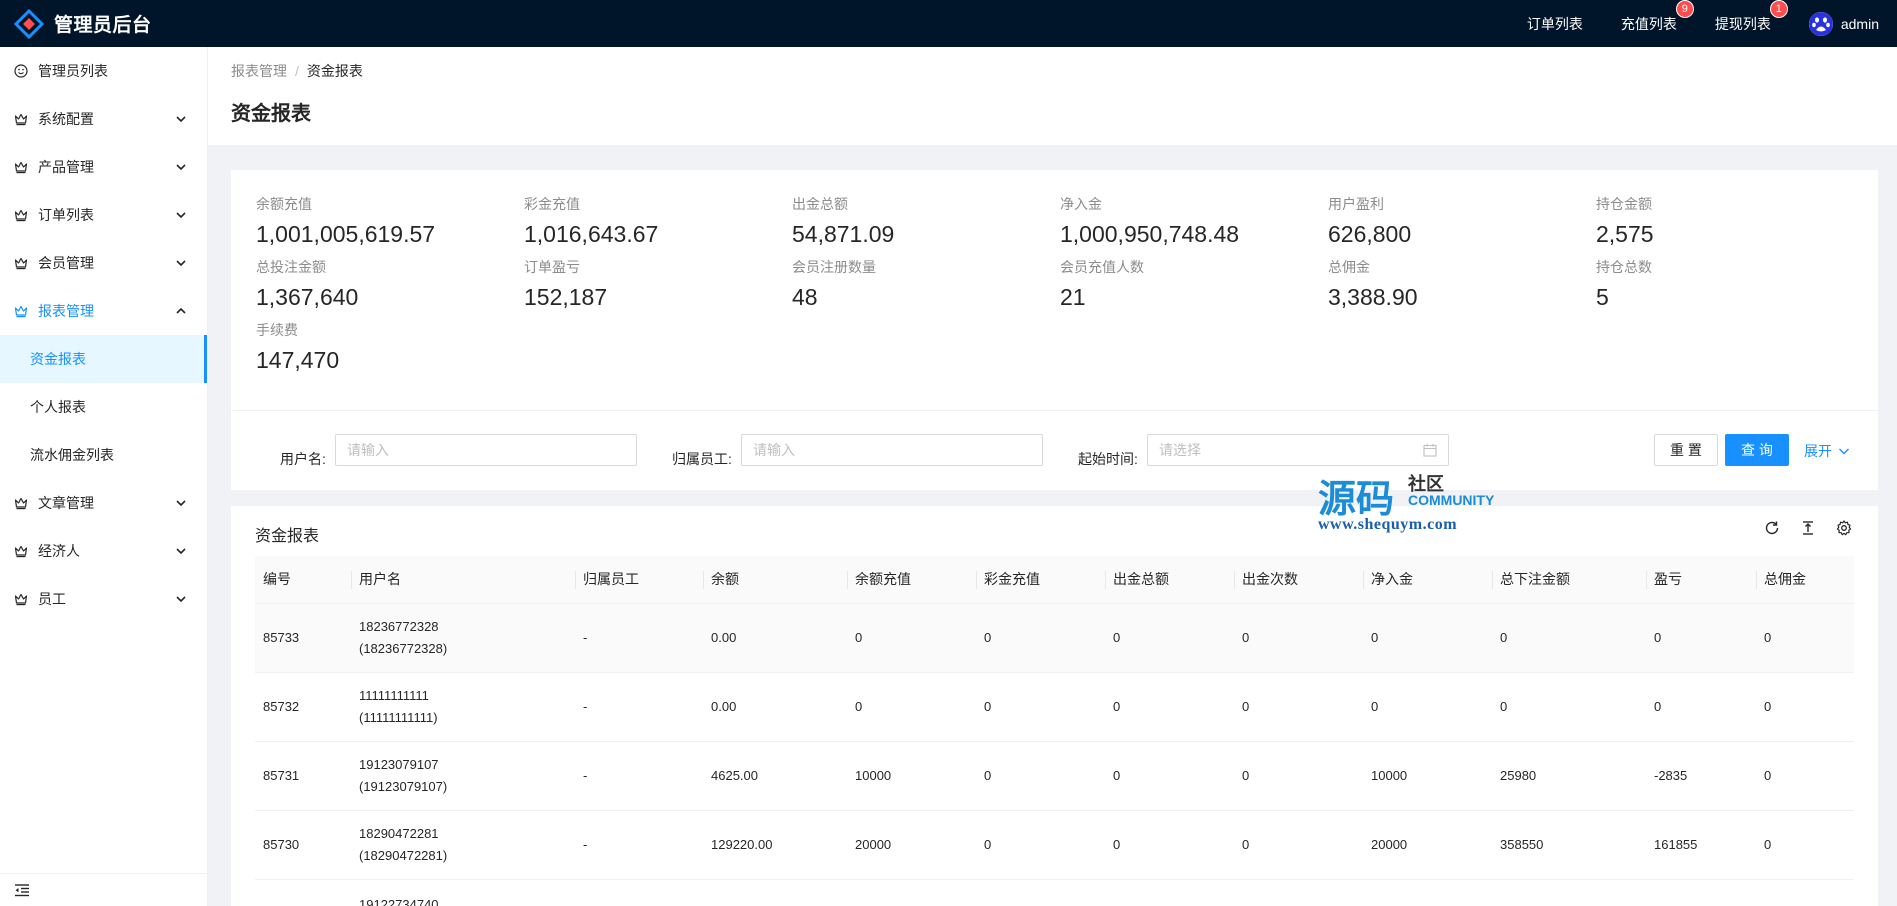 Image resolution: width=1897 pixels, height=906 pixels. I want to click on sidebar-item-members: 会员管理, so click(103, 263).